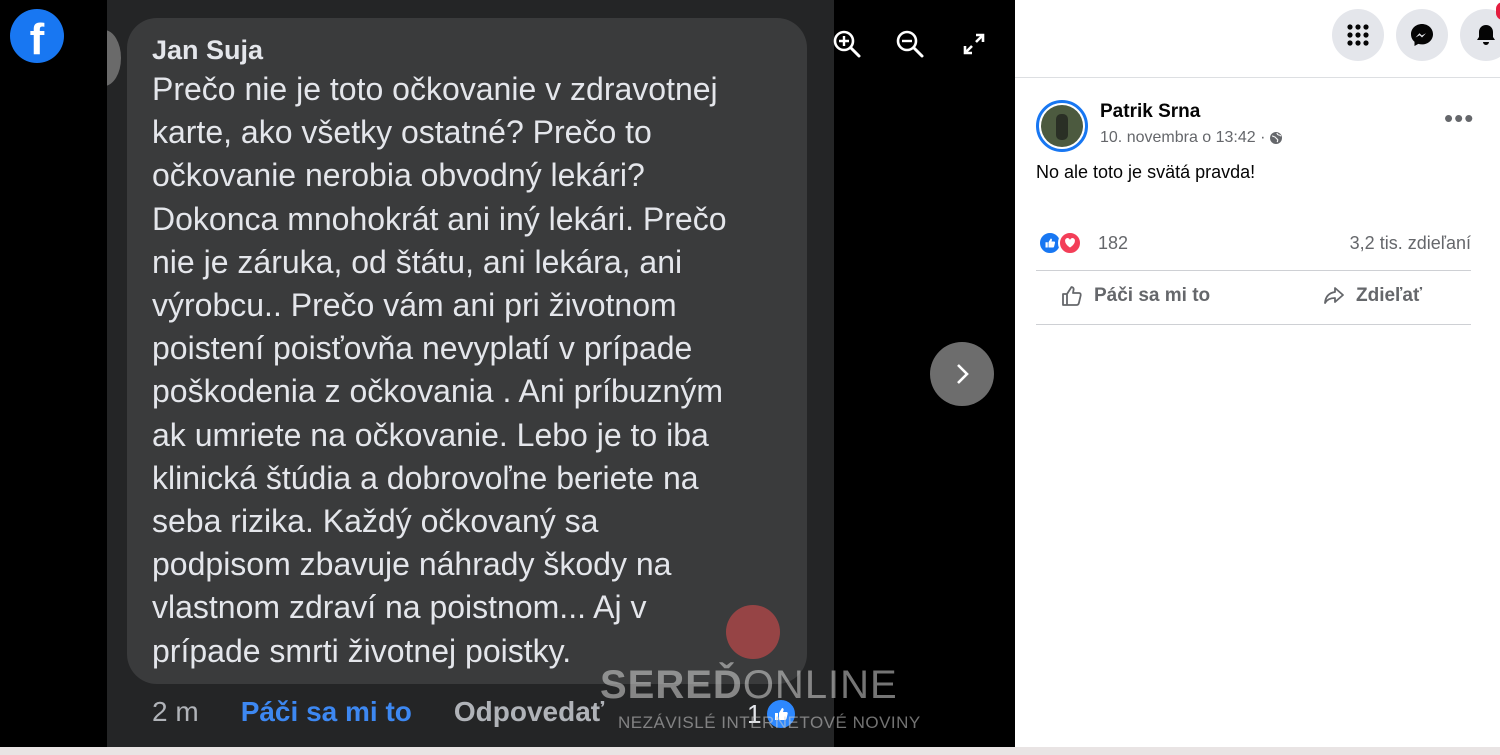 This screenshot has width=1500, height=755. What do you see at coordinates (910, 44) in the screenshot?
I see `zoom-out-icon` at bounding box center [910, 44].